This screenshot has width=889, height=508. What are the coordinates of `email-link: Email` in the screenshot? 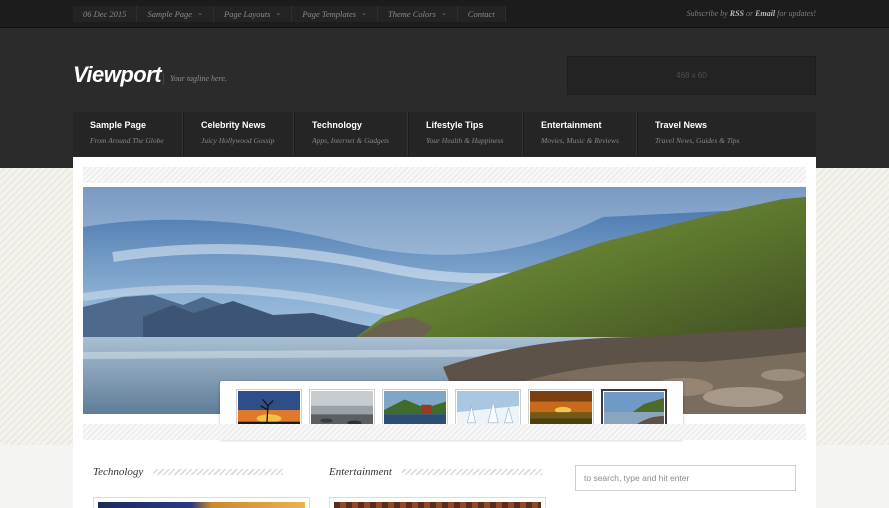 It's located at (765, 13).